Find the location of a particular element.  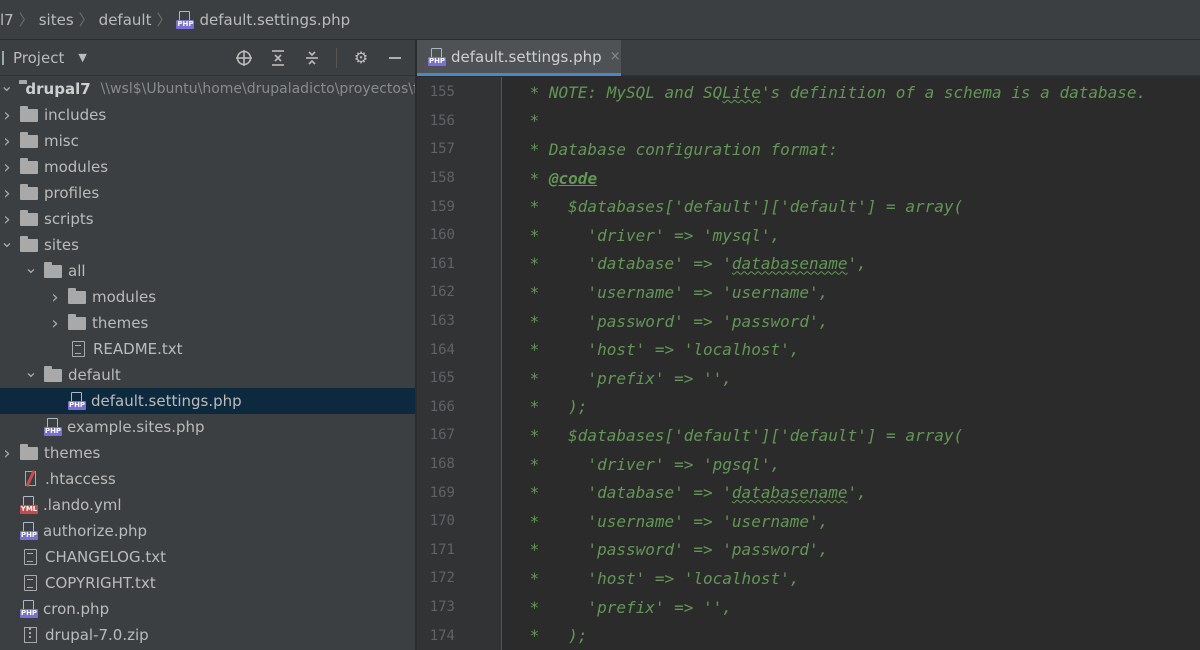

code-line: 172 * 'host' => 'localhost', is located at coordinates (808, 578).